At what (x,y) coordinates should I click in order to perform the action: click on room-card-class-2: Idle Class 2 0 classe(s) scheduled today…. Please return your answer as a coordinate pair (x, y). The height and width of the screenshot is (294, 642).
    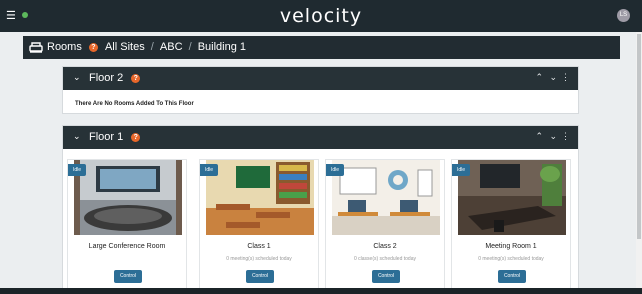
    Looking at the image, I should click on (385, 226).